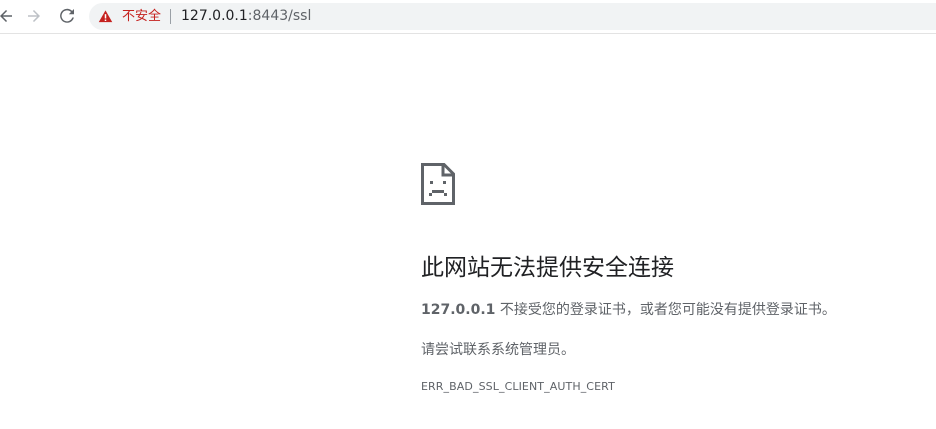 This screenshot has width=936, height=429. I want to click on forward-button, so click(34, 16).